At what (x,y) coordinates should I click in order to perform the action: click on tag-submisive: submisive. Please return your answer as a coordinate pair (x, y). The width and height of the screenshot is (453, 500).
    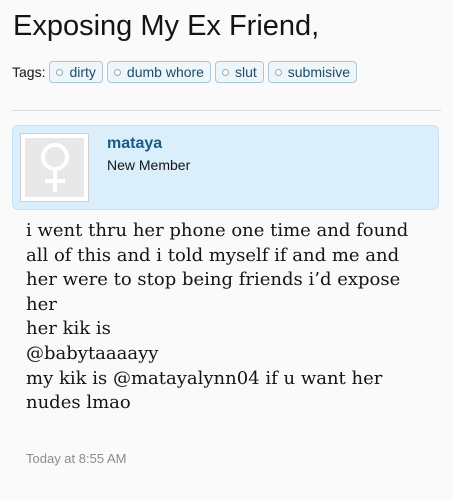
    Looking at the image, I should click on (312, 72).